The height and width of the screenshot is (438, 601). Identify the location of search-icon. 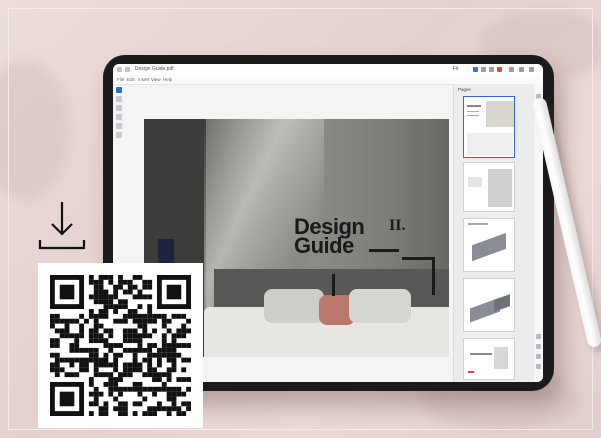
(491, 69).